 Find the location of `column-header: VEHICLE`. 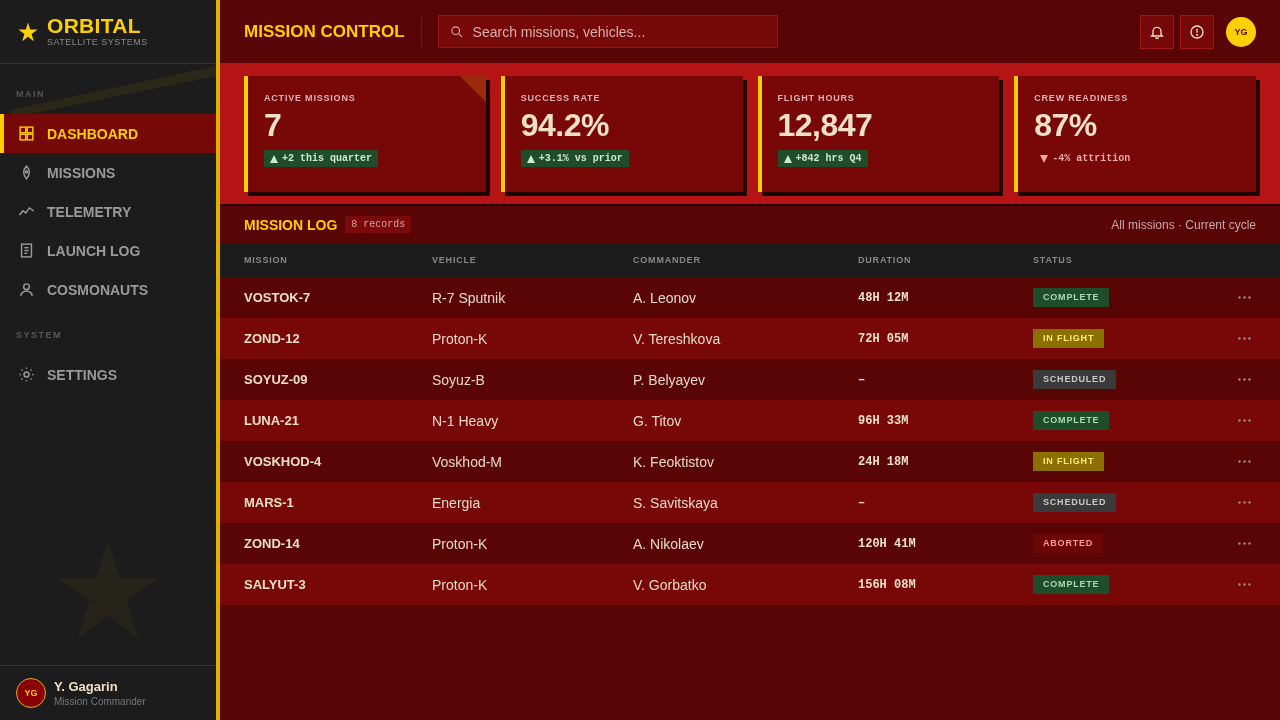

column-header: VEHICLE is located at coordinates (454, 260).